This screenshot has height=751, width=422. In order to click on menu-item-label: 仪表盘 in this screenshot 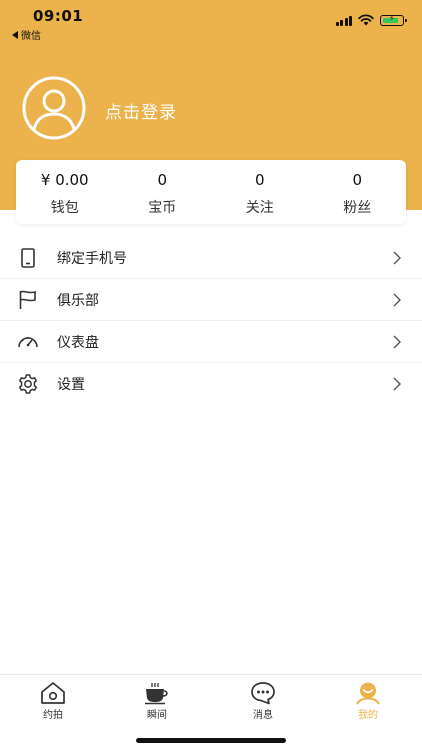, I will do `click(78, 342)`.